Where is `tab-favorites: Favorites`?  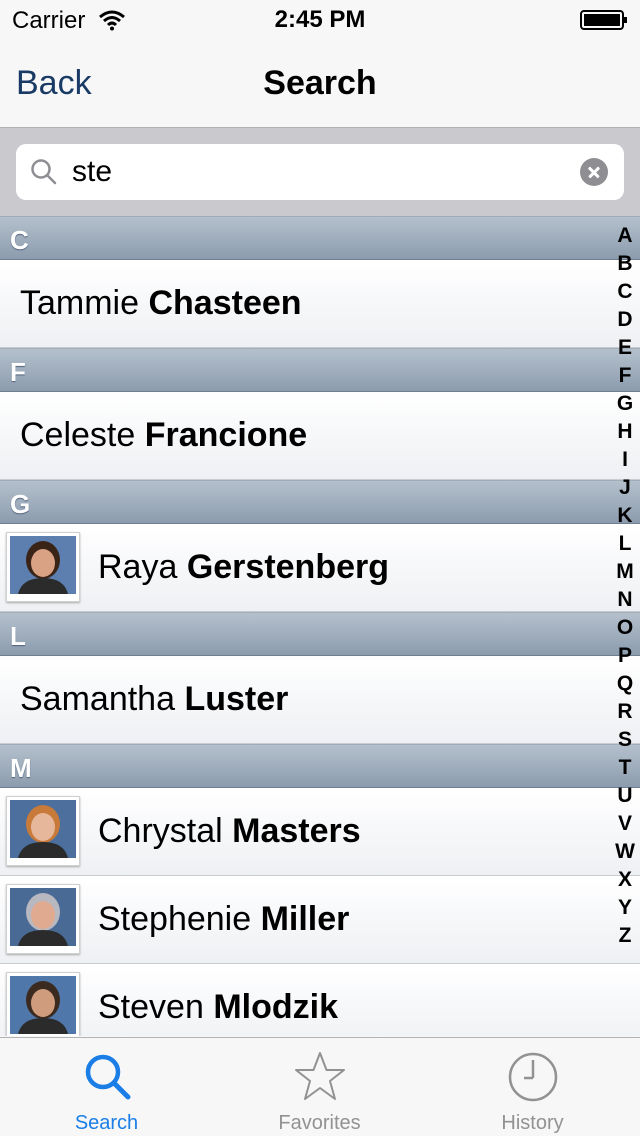
tab-favorites: Favorites is located at coordinates (319, 1087).